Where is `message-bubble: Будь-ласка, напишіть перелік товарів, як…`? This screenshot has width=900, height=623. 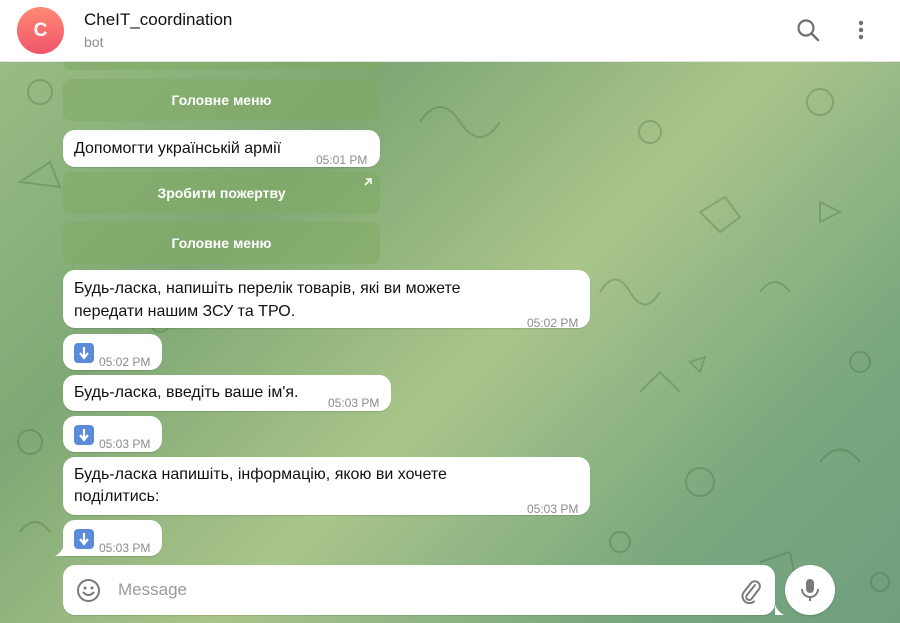 message-bubble: Будь-ласка, напишіть перелік товарів, як… is located at coordinates (326, 300).